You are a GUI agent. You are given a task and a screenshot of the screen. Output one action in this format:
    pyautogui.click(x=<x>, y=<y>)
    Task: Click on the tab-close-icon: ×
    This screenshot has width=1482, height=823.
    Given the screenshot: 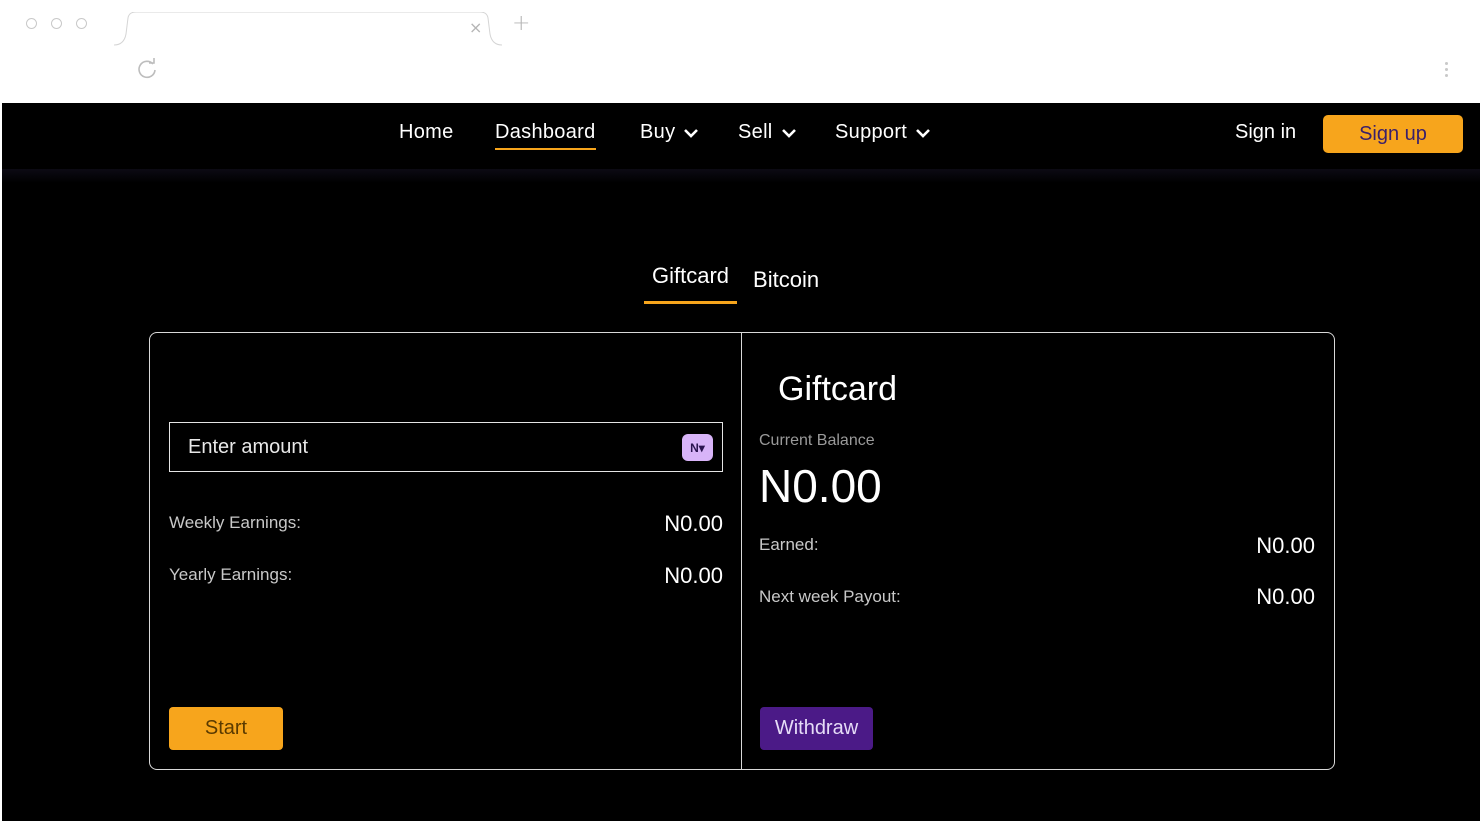 What is the action you would take?
    pyautogui.click(x=475, y=27)
    